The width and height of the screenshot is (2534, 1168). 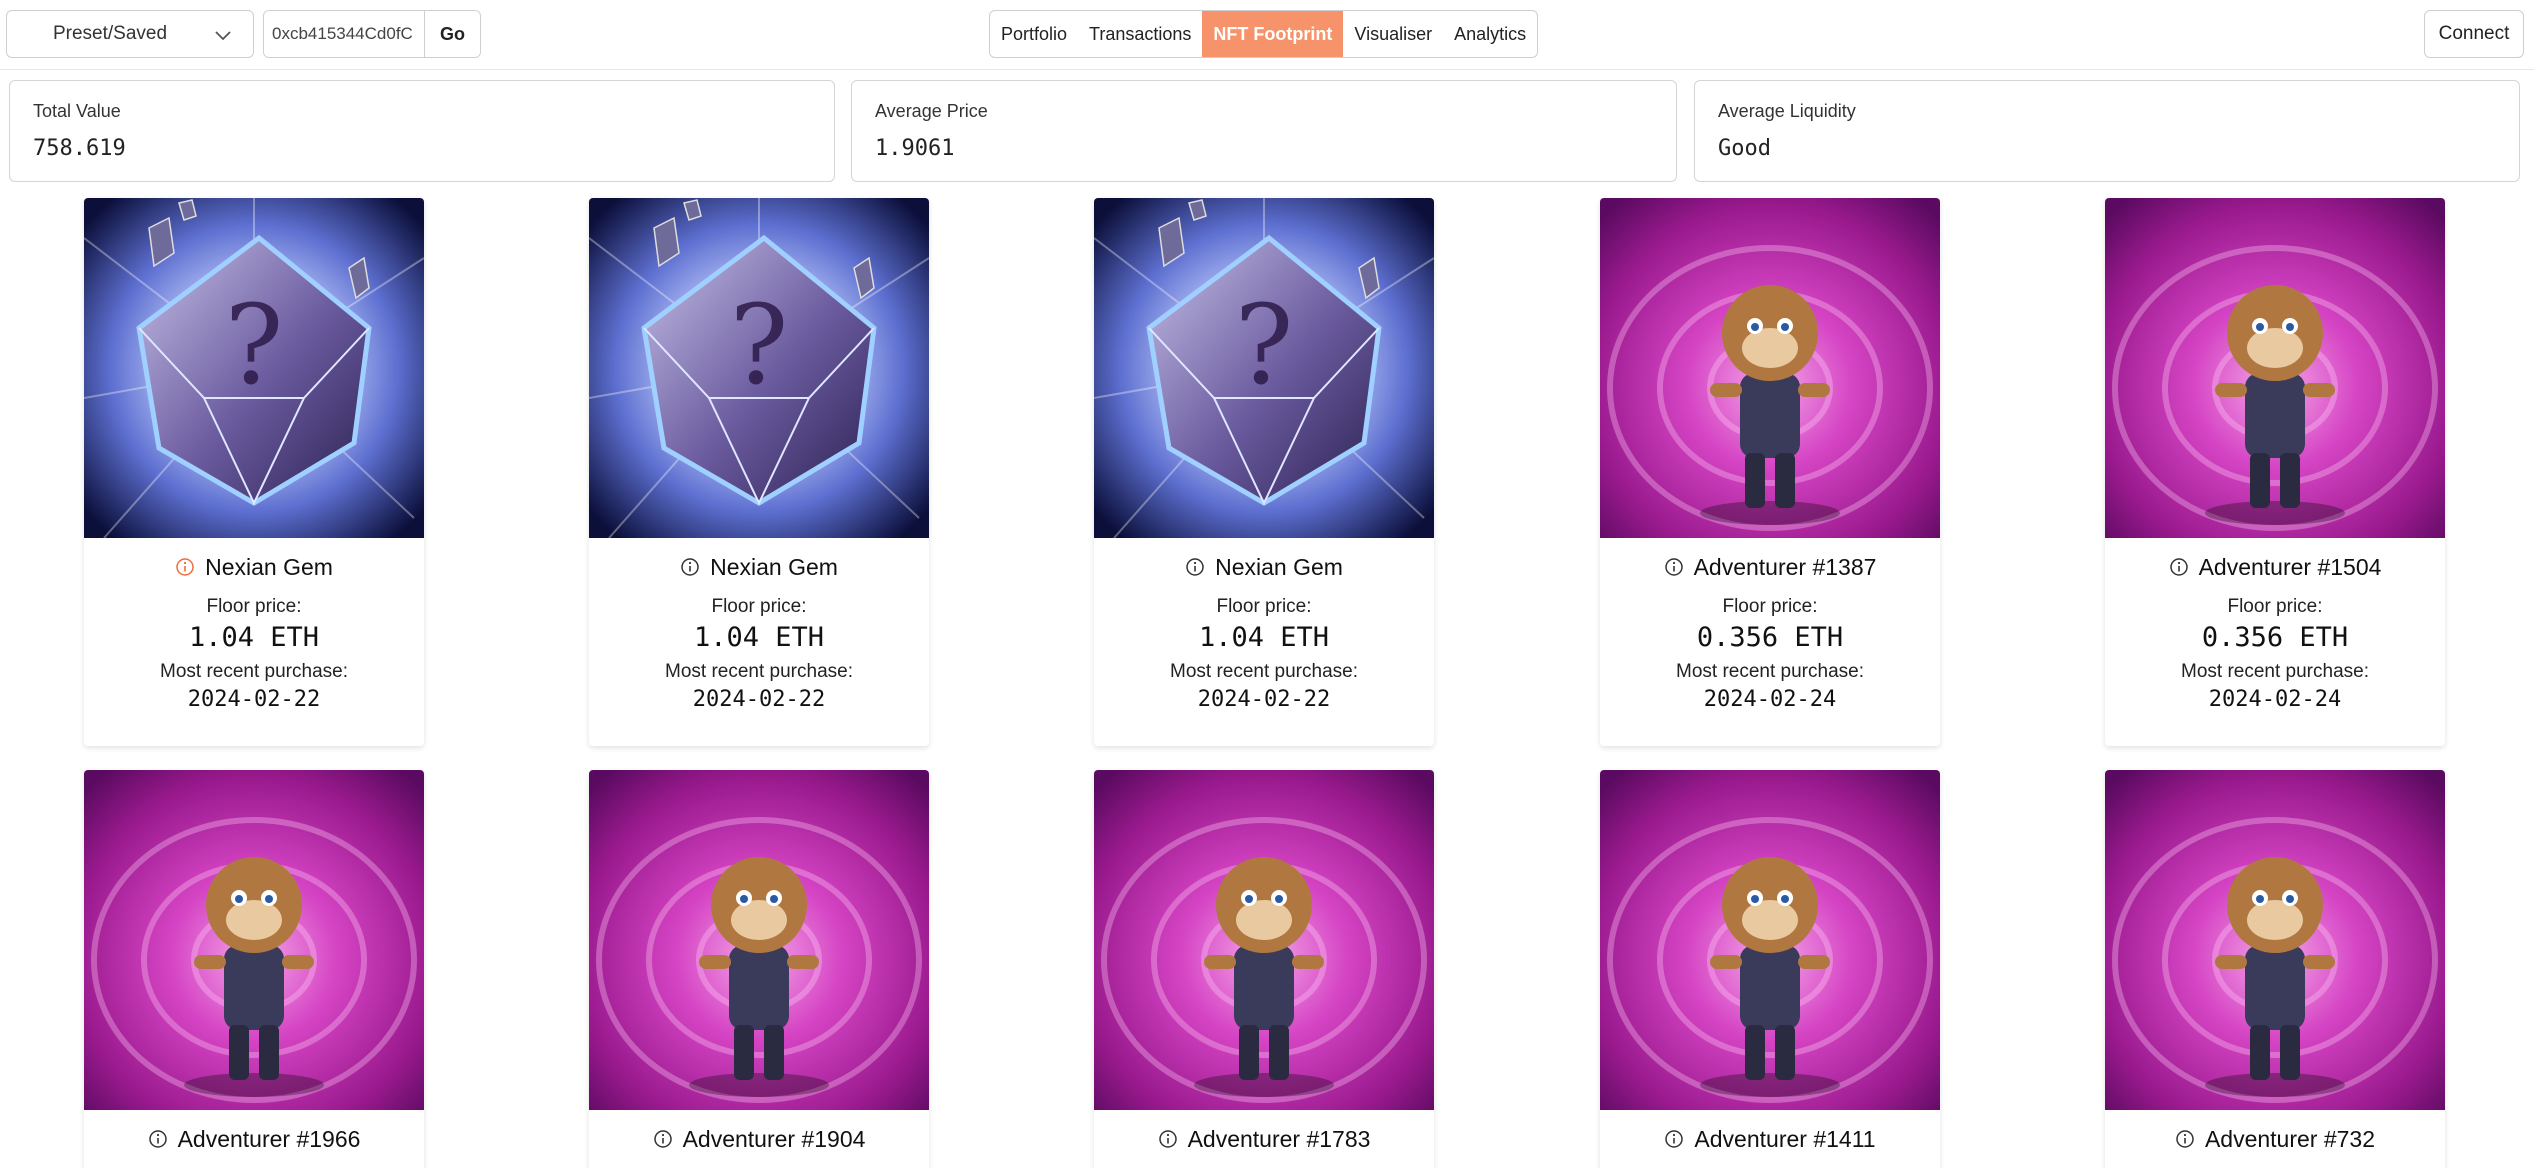 I want to click on total-value-card: Total Value 758.619, so click(x=422, y=131).